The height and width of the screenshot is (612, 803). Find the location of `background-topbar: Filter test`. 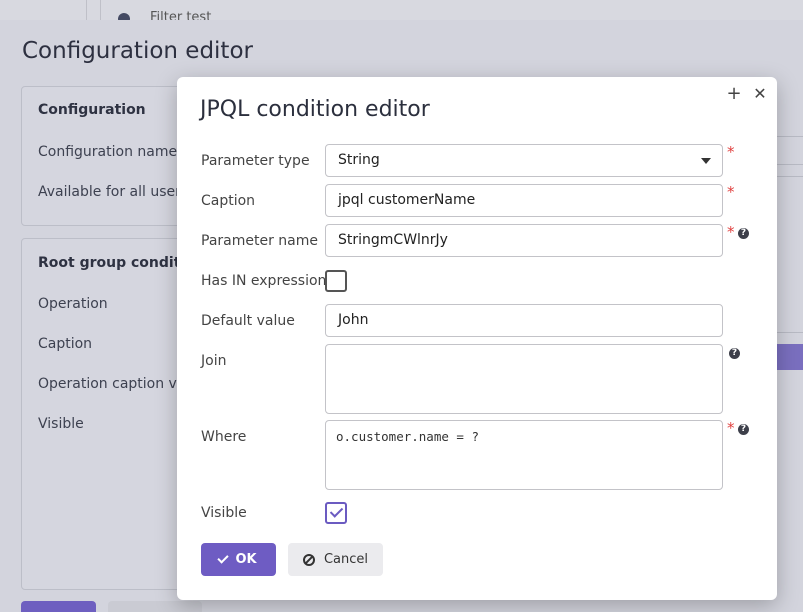

background-topbar: Filter test is located at coordinates (401, 12).